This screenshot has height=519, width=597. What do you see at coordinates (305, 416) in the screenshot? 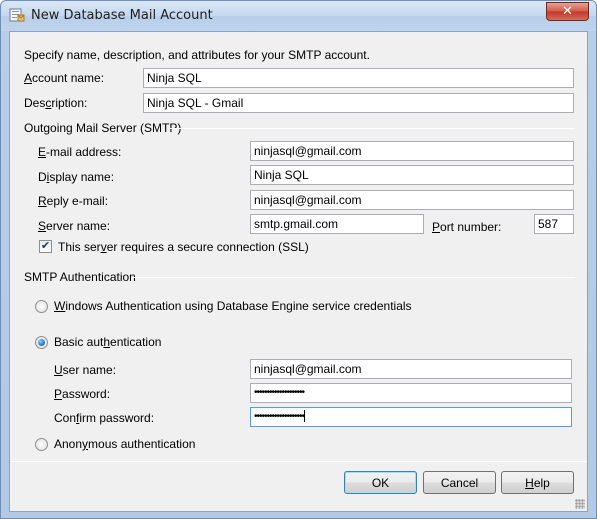
I see `text-cursor` at bounding box center [305, 416].